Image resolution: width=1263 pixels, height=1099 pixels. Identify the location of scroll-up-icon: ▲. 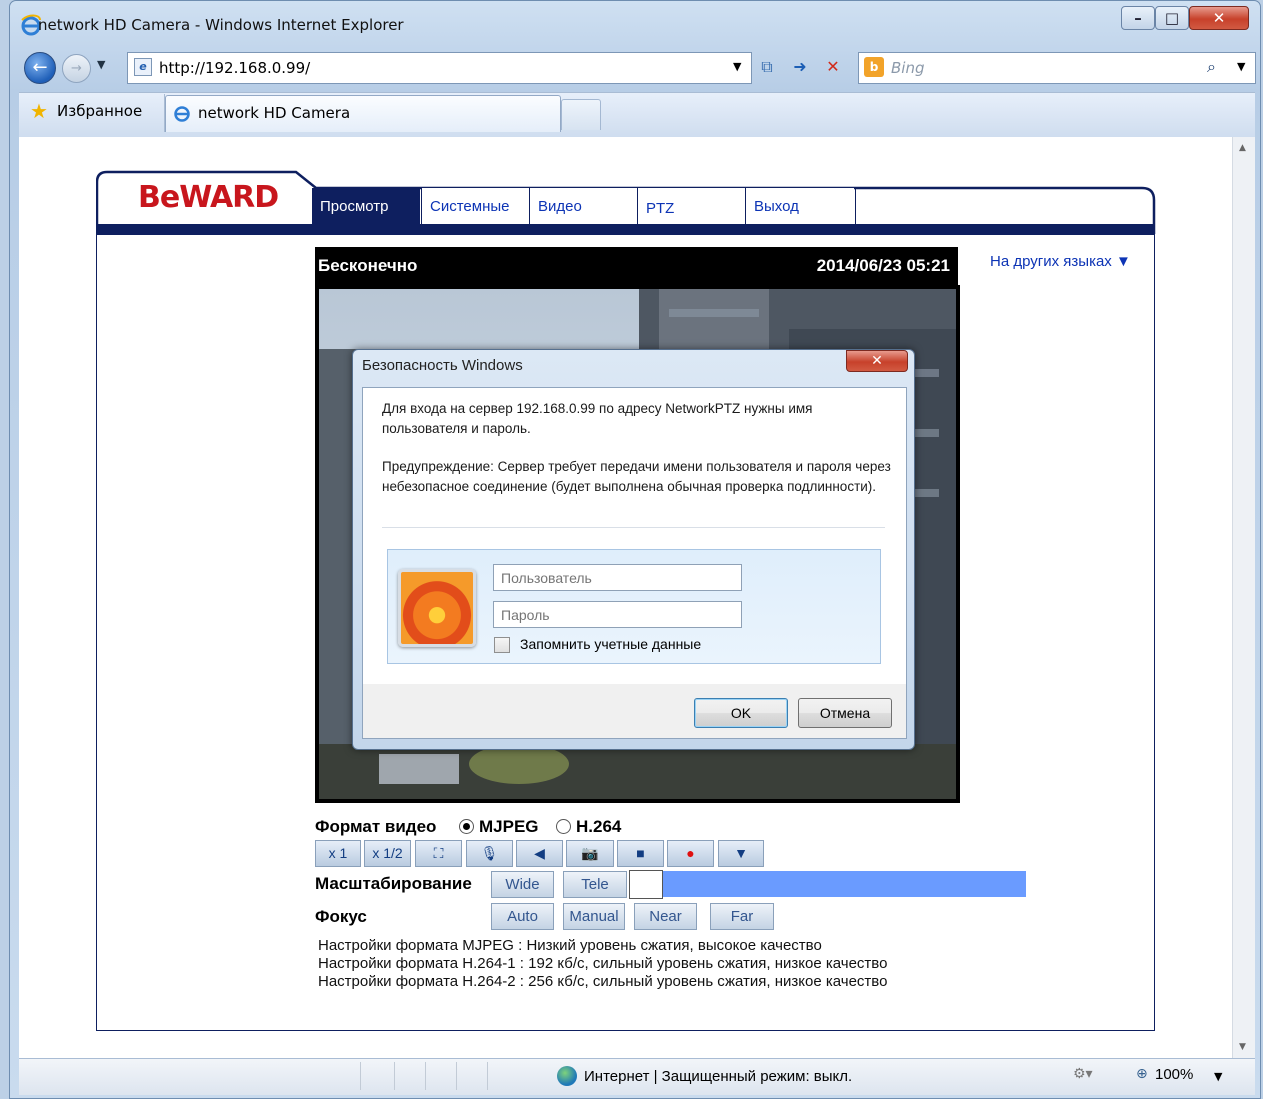
(1242, 148).